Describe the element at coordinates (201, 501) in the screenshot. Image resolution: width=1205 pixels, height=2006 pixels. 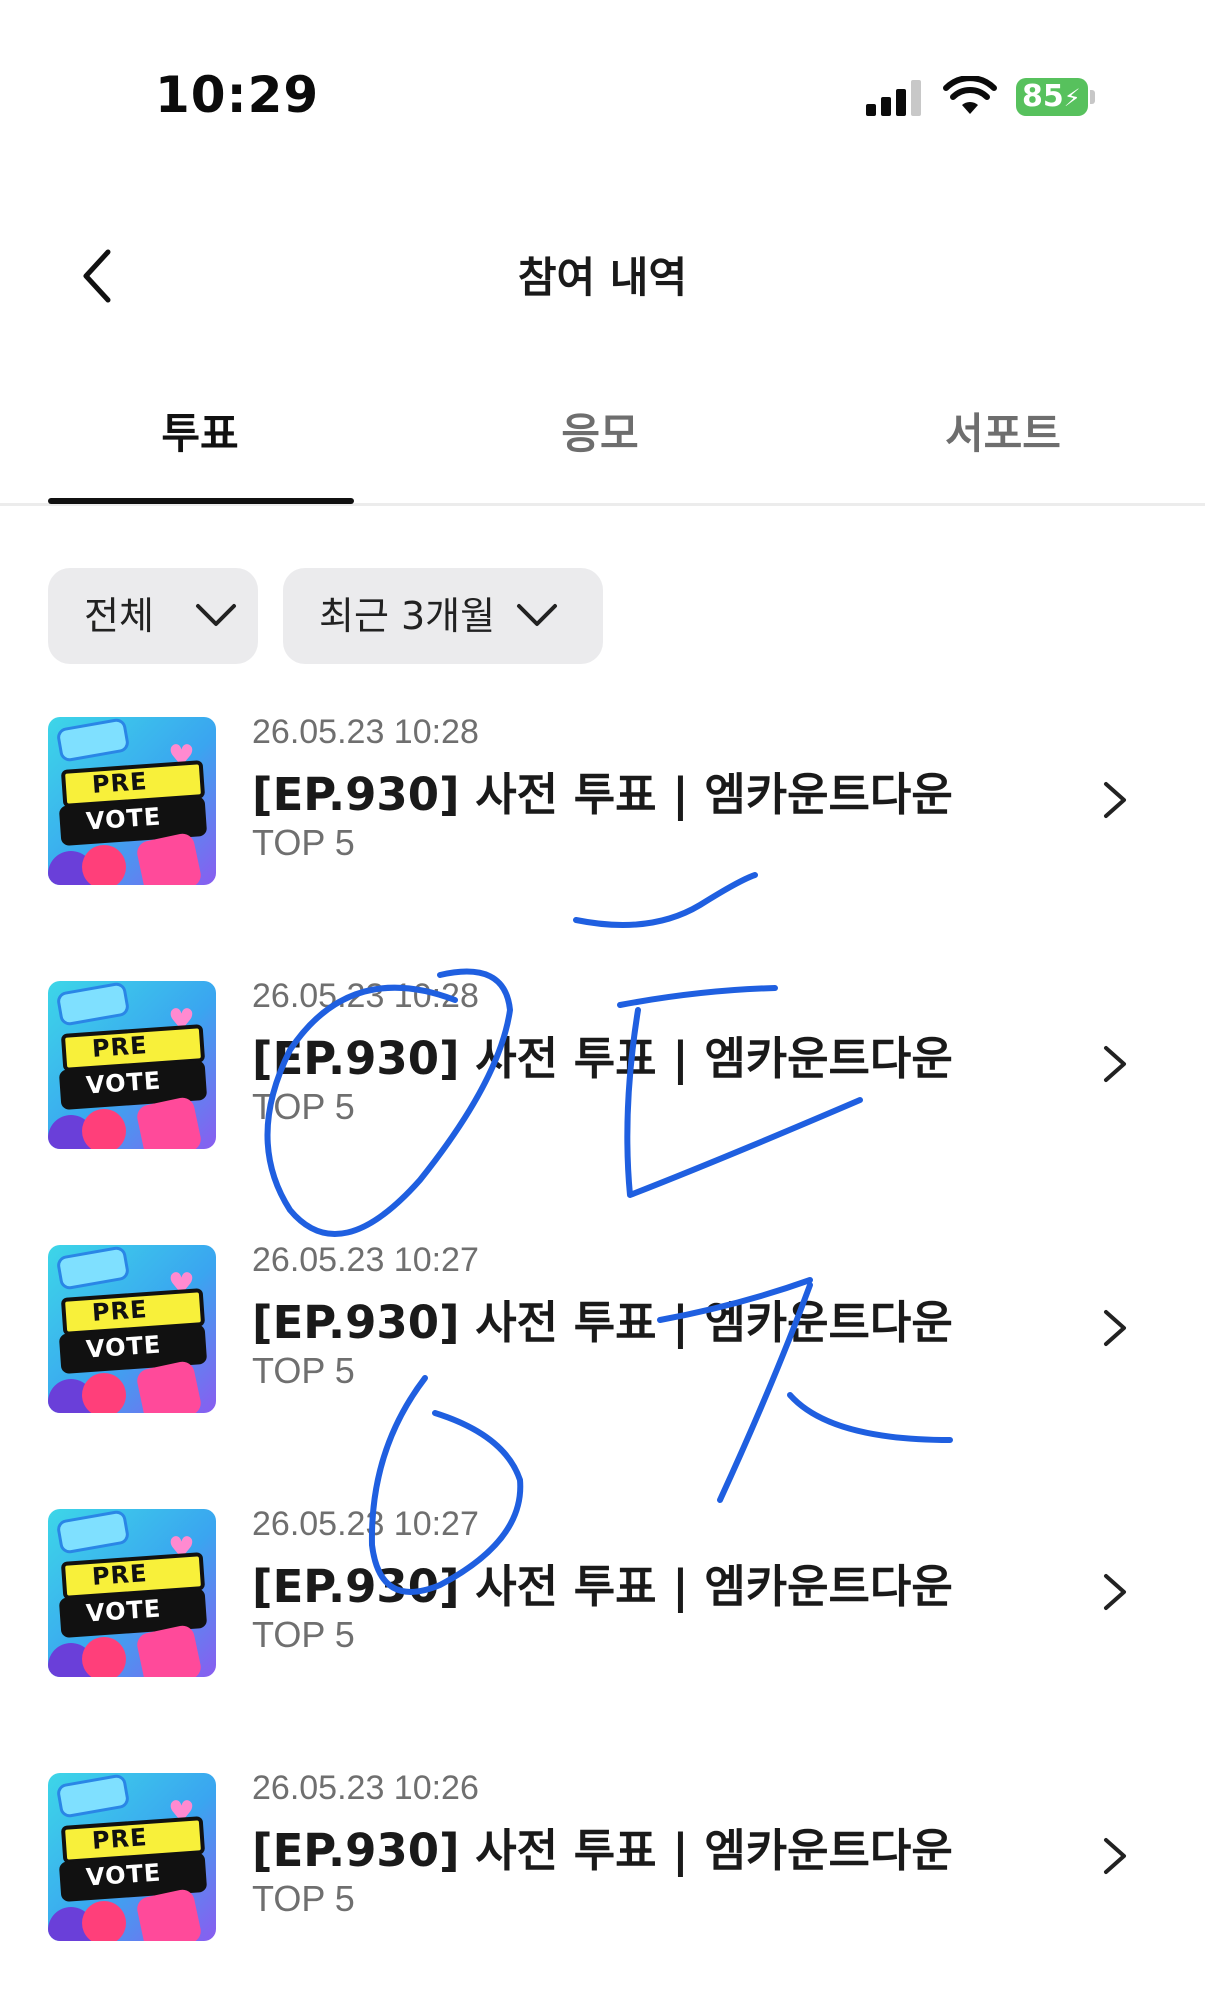
I see `active-tab-indicator` at that location.